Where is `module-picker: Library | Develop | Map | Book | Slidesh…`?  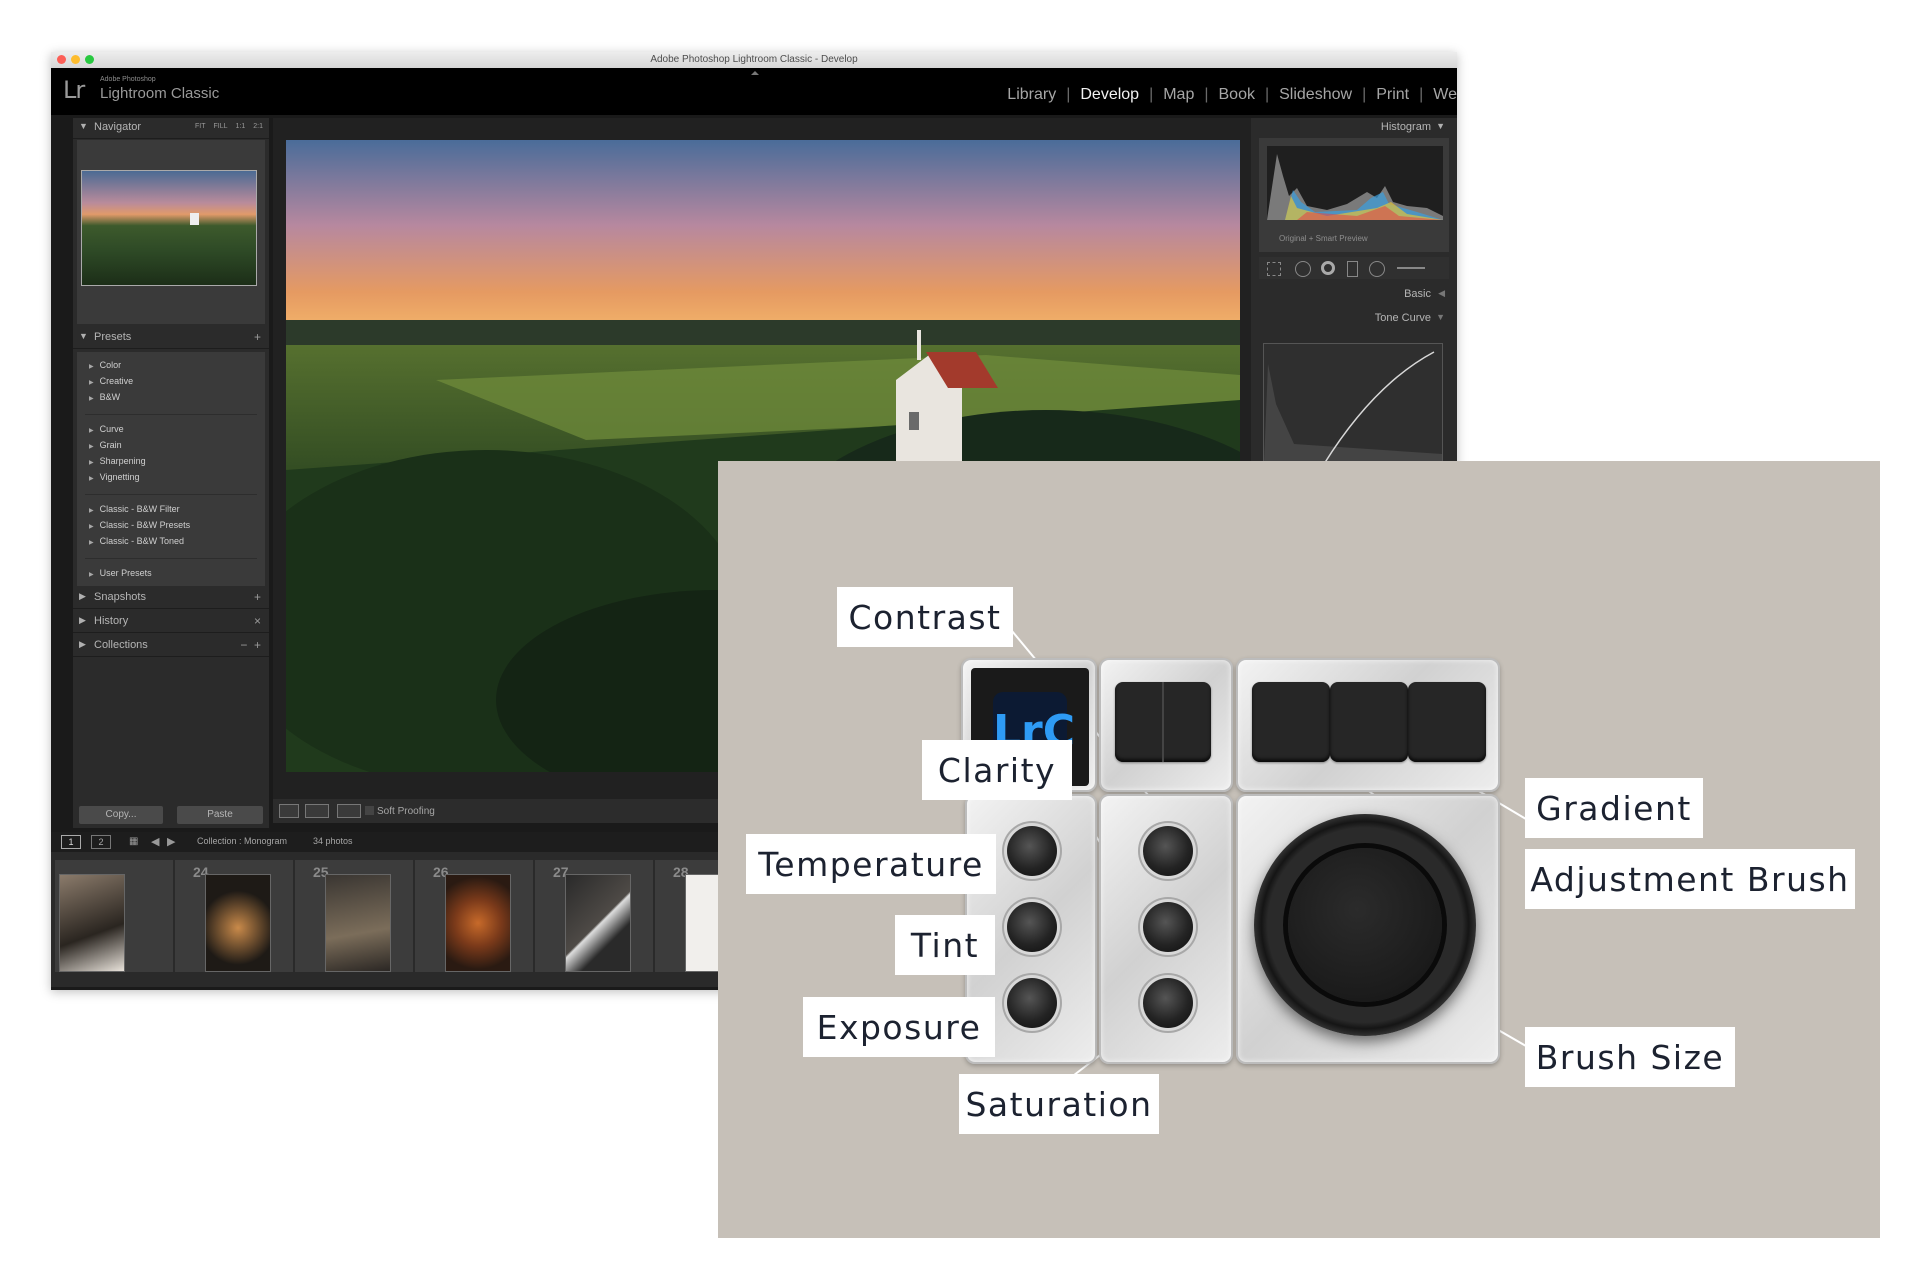 module-picker: Library | Develop | Map | Book | Slidesh… is located at coordinates (1227, 95).